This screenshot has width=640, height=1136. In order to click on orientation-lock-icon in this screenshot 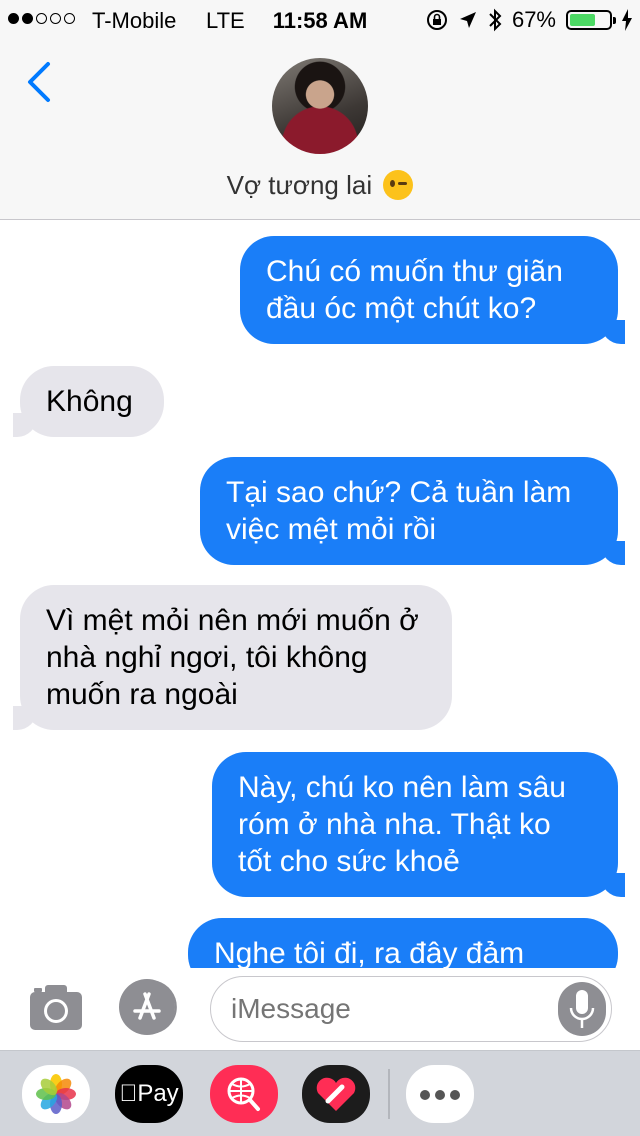, I will do `click(436, 20)`.